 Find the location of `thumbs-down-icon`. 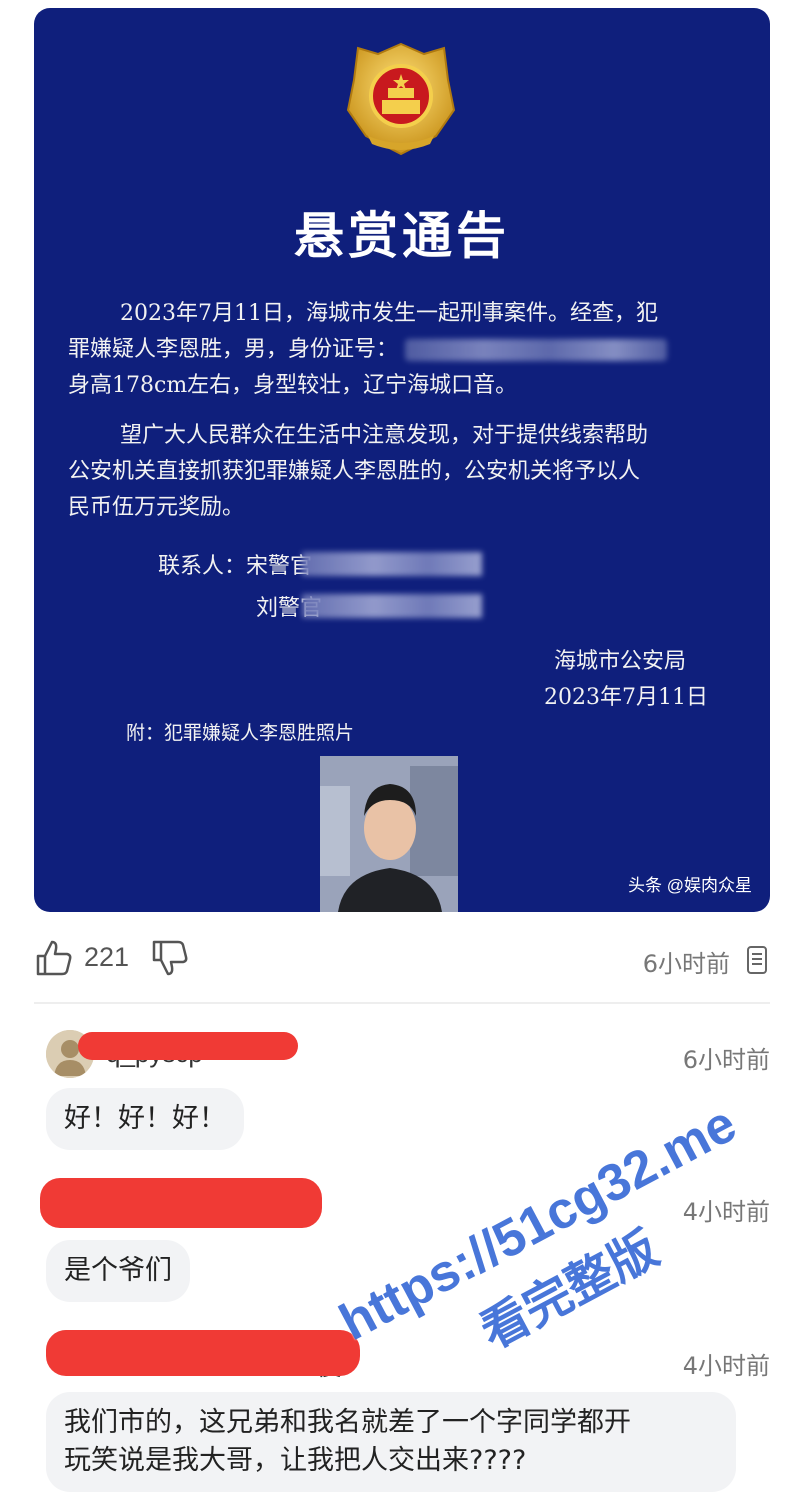

thumbs-down-icon is located at coordinates (170, 958).